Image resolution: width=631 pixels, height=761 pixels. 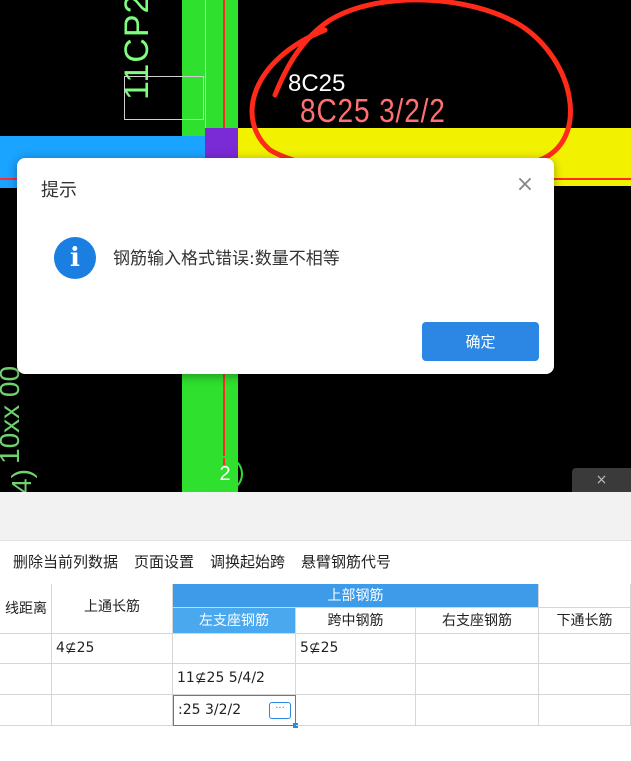 What do you see at coordinates (525, 185) in the screenshot?
I see `close-icon: ×` at bounding box center [525, 185].